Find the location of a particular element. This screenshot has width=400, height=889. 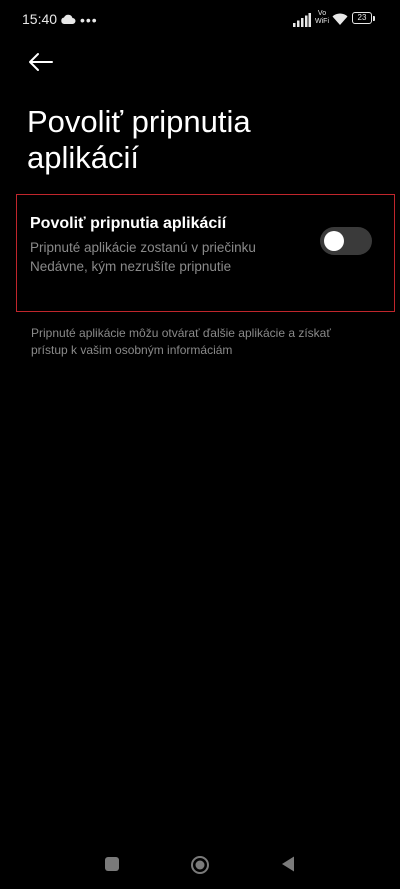

arrow-left-icon is located at coordinates (41, 62).